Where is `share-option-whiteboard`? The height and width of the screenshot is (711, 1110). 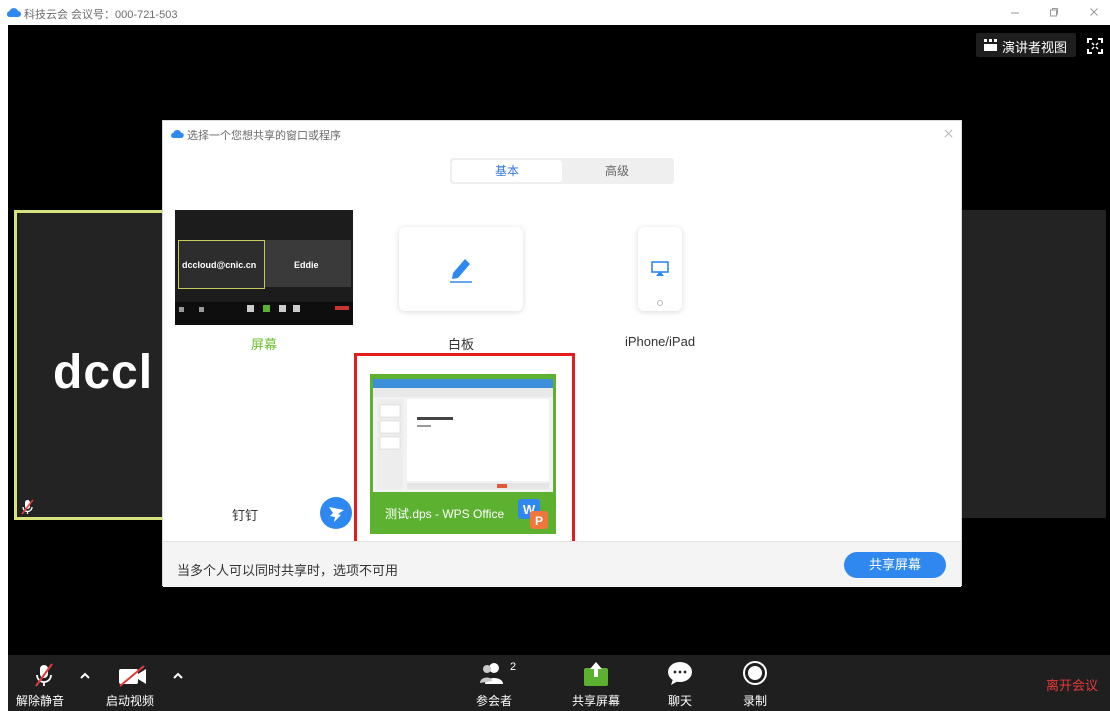 share-option-whiteboard is located at coordinates (461, 269).